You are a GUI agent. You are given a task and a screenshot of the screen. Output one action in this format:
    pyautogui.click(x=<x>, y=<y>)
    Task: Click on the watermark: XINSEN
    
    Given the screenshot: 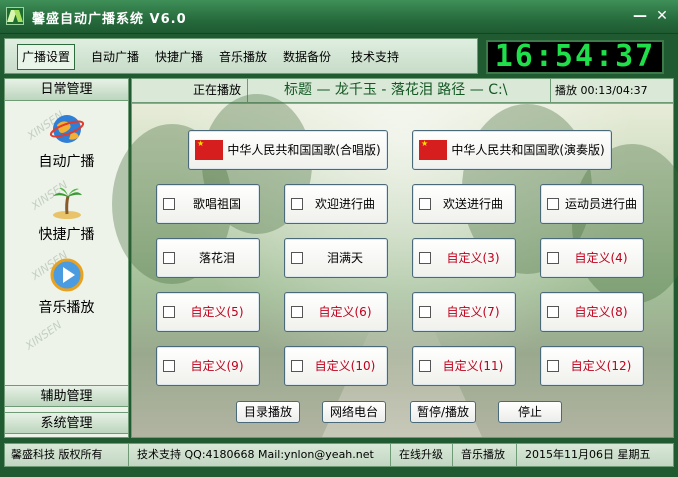 What is the action you would take?
    pyautogui.click(x=43, y=335)
    